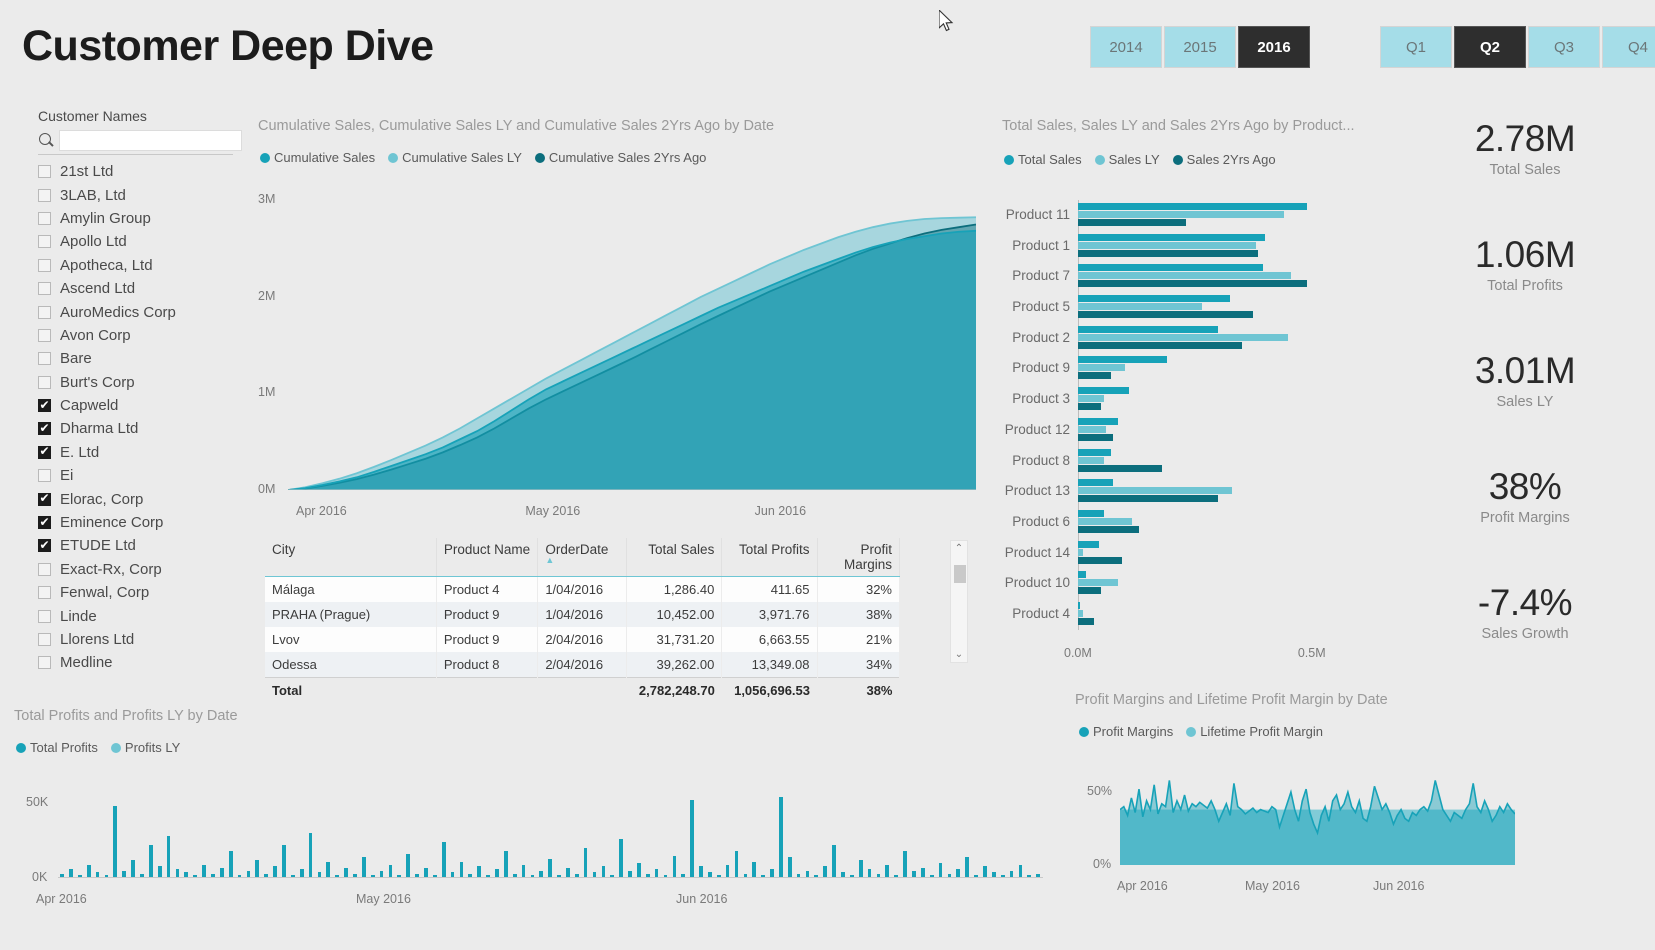 The height and width of the screenshot is (950, 1655). I want to click on quarter-option-q4: Q4, so click(1628, 47).